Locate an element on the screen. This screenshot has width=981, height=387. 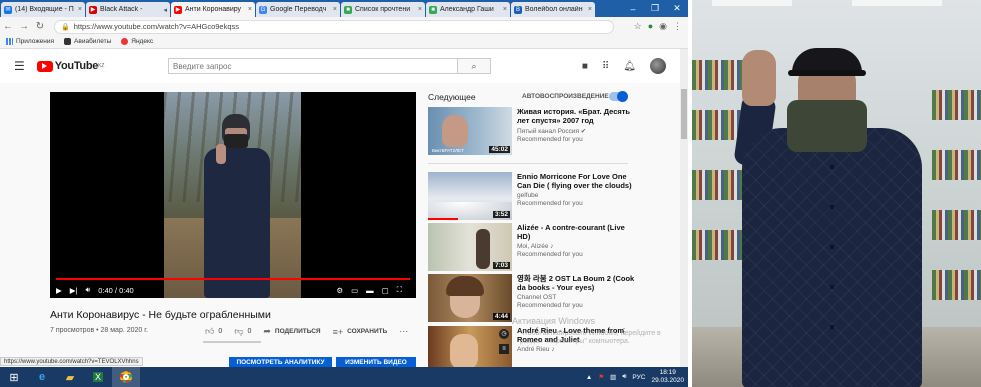
avatar is located at coordinates (658, 66).